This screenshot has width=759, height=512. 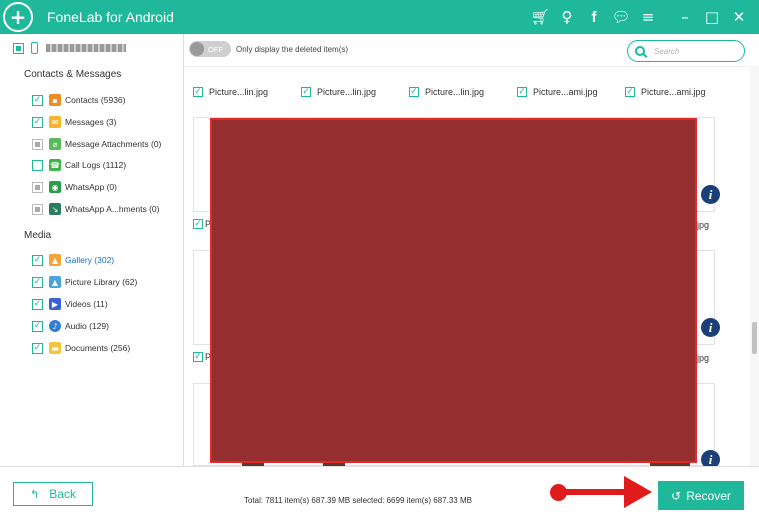 I want to click on sidebar-item-label: WhatsApp (0), so click(x=91, y=187).